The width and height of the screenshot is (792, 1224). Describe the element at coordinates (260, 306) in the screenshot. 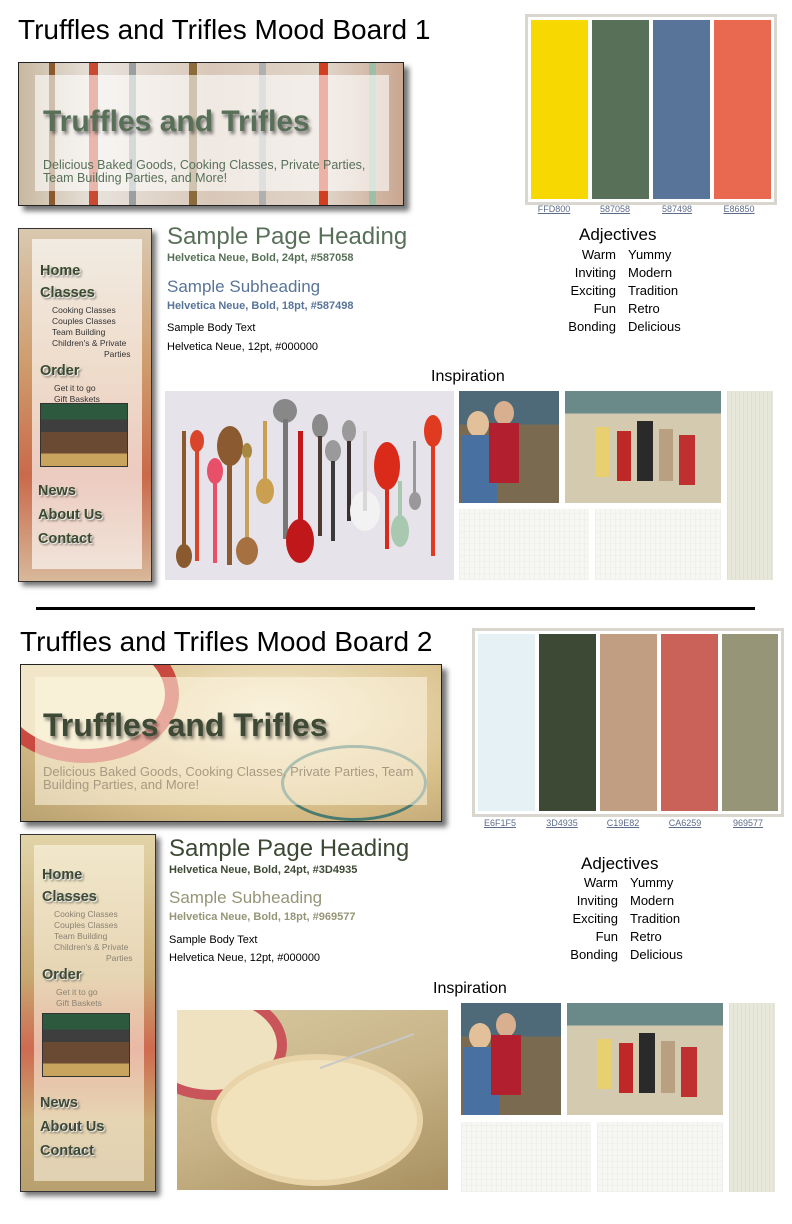

I see `subheading-spec: Helvetica Neue, Bold, 18pt, #587498` at that location.